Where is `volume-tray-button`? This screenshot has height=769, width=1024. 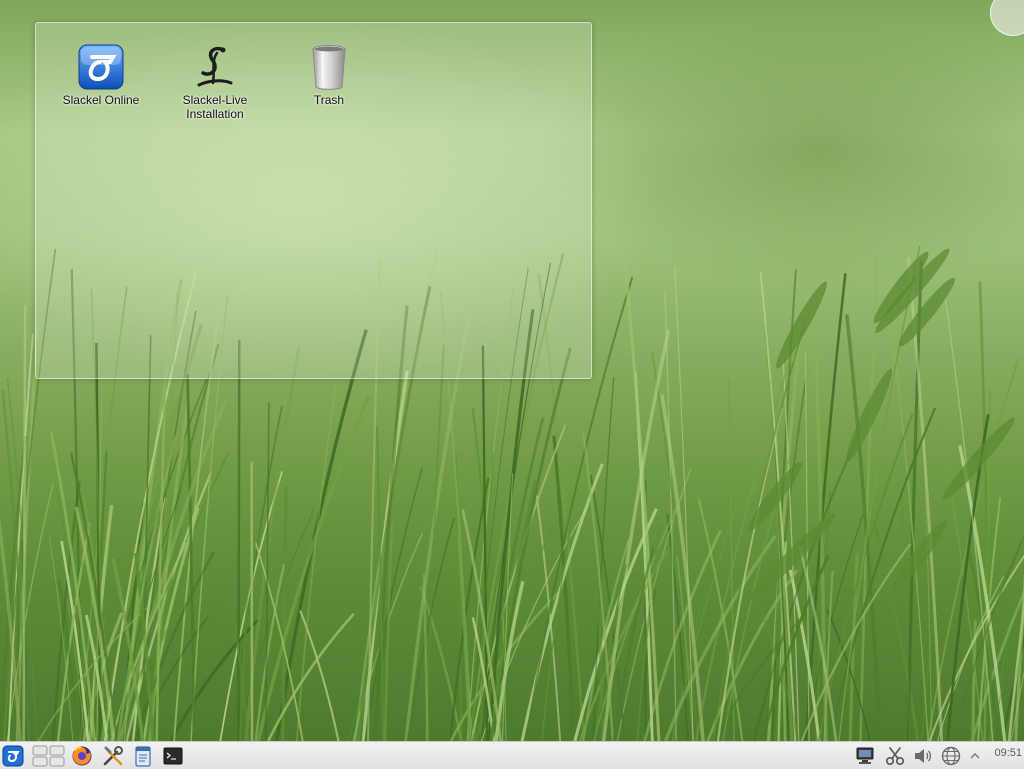 volume-tray-button is located at coordinates (923, 756).